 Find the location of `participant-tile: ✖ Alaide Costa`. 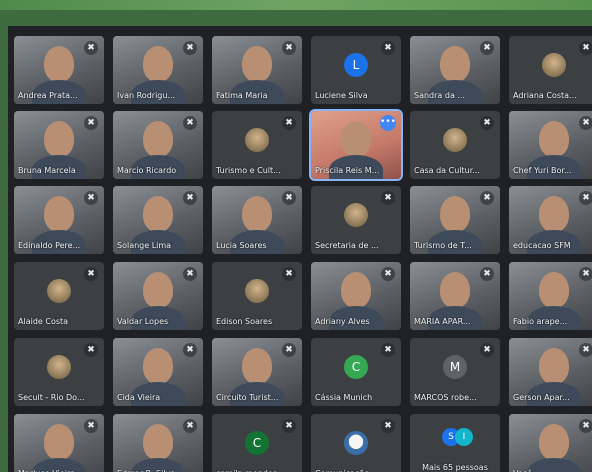

participant-tile: ✖ Alaide Costa is located at coordinates (59, 296).